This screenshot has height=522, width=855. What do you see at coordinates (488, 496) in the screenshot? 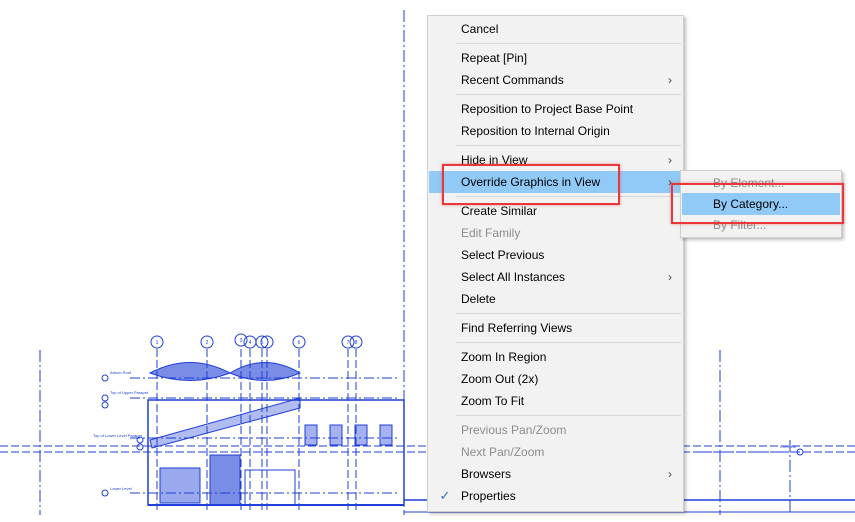
I see `menu-item-label: Properties` at bounding box center [488, 496].